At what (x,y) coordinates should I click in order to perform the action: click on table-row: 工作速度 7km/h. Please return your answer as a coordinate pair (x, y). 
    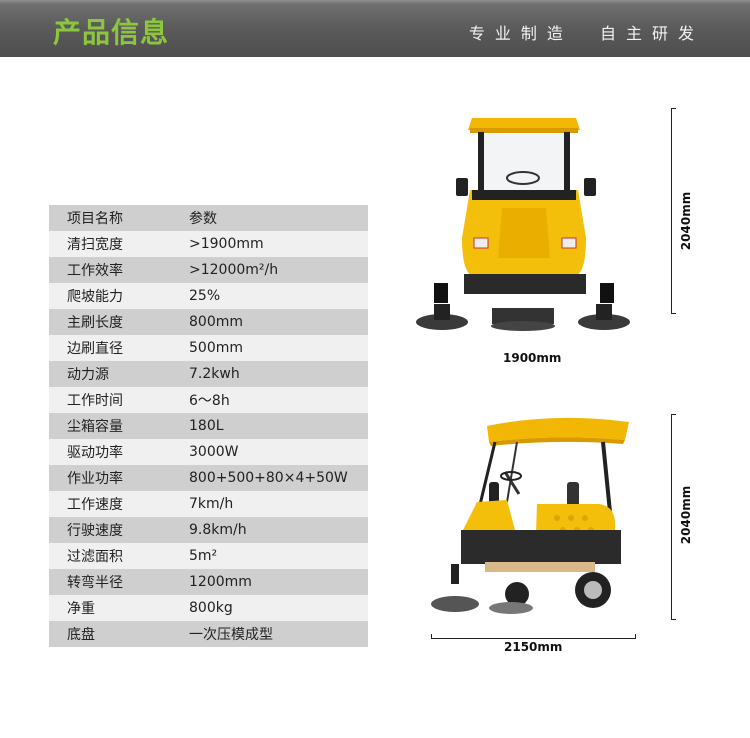
    Looking at the image, I should click on (208, 504).